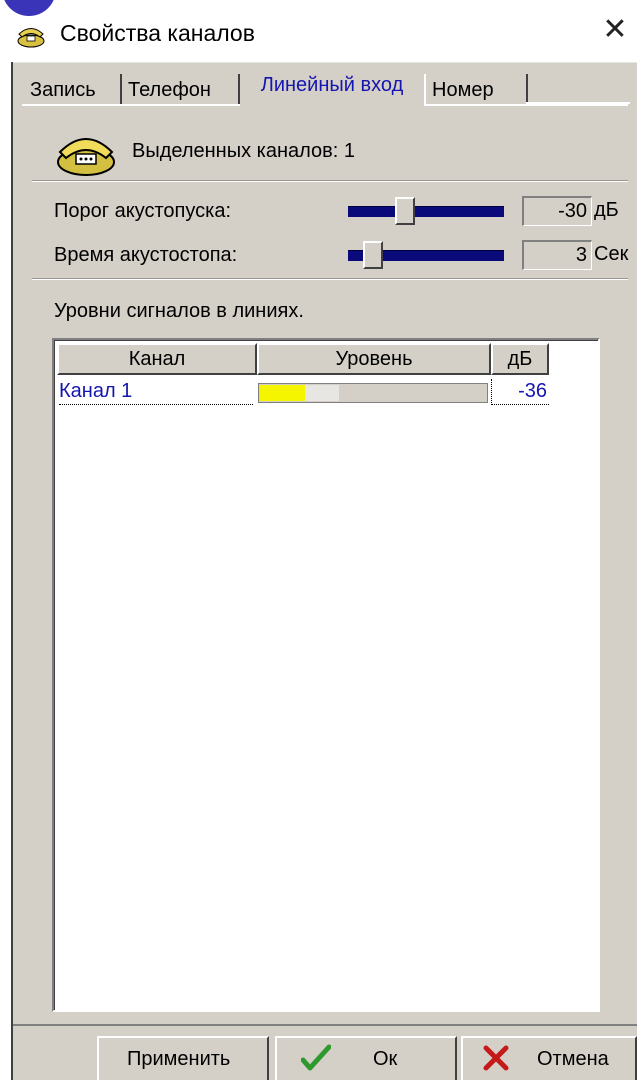  I want to click on threshold-label: Порог акустопуска:, so click(143, 211).